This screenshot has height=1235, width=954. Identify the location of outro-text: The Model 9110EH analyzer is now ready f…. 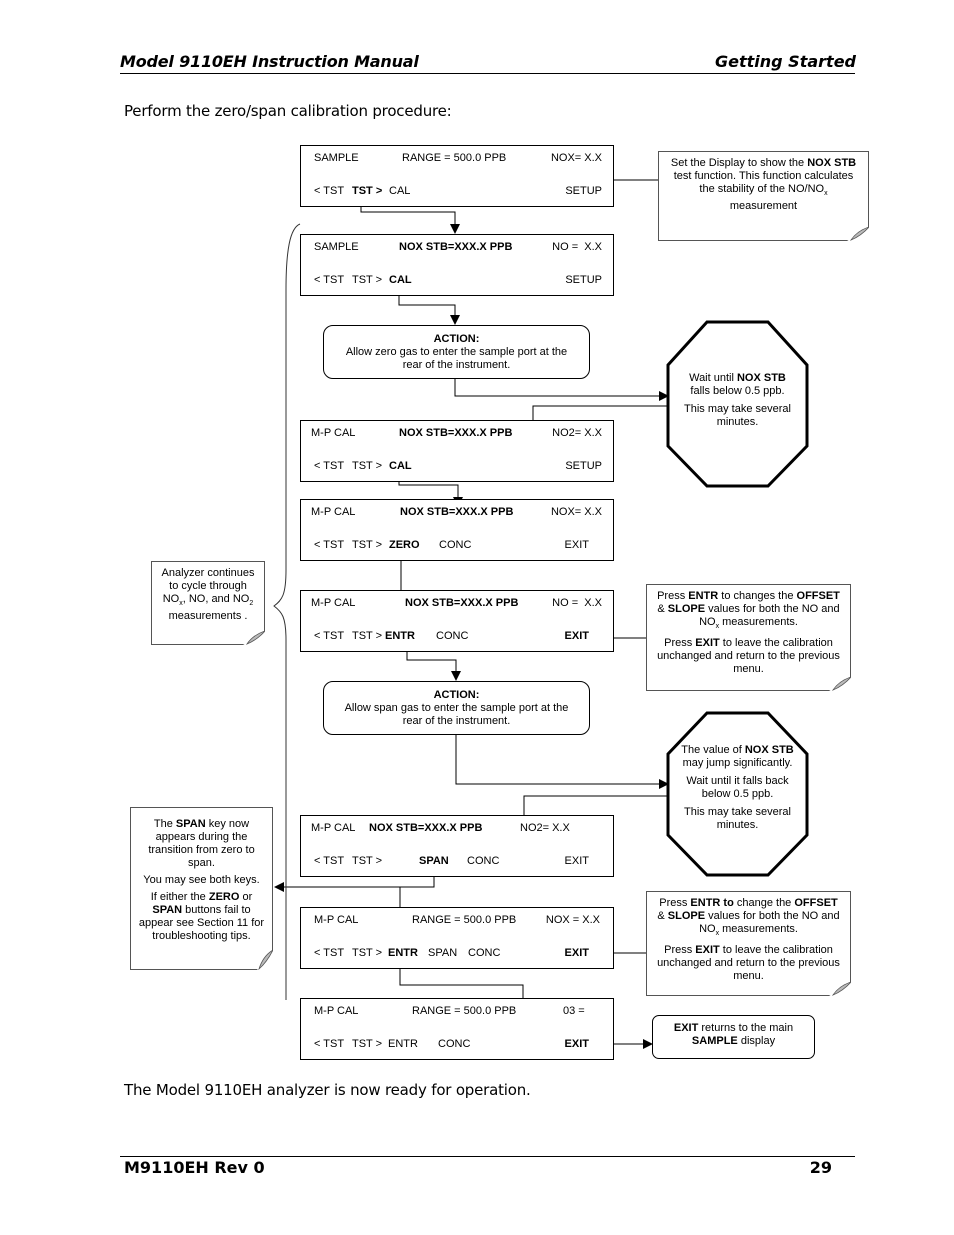
(327, 1090).